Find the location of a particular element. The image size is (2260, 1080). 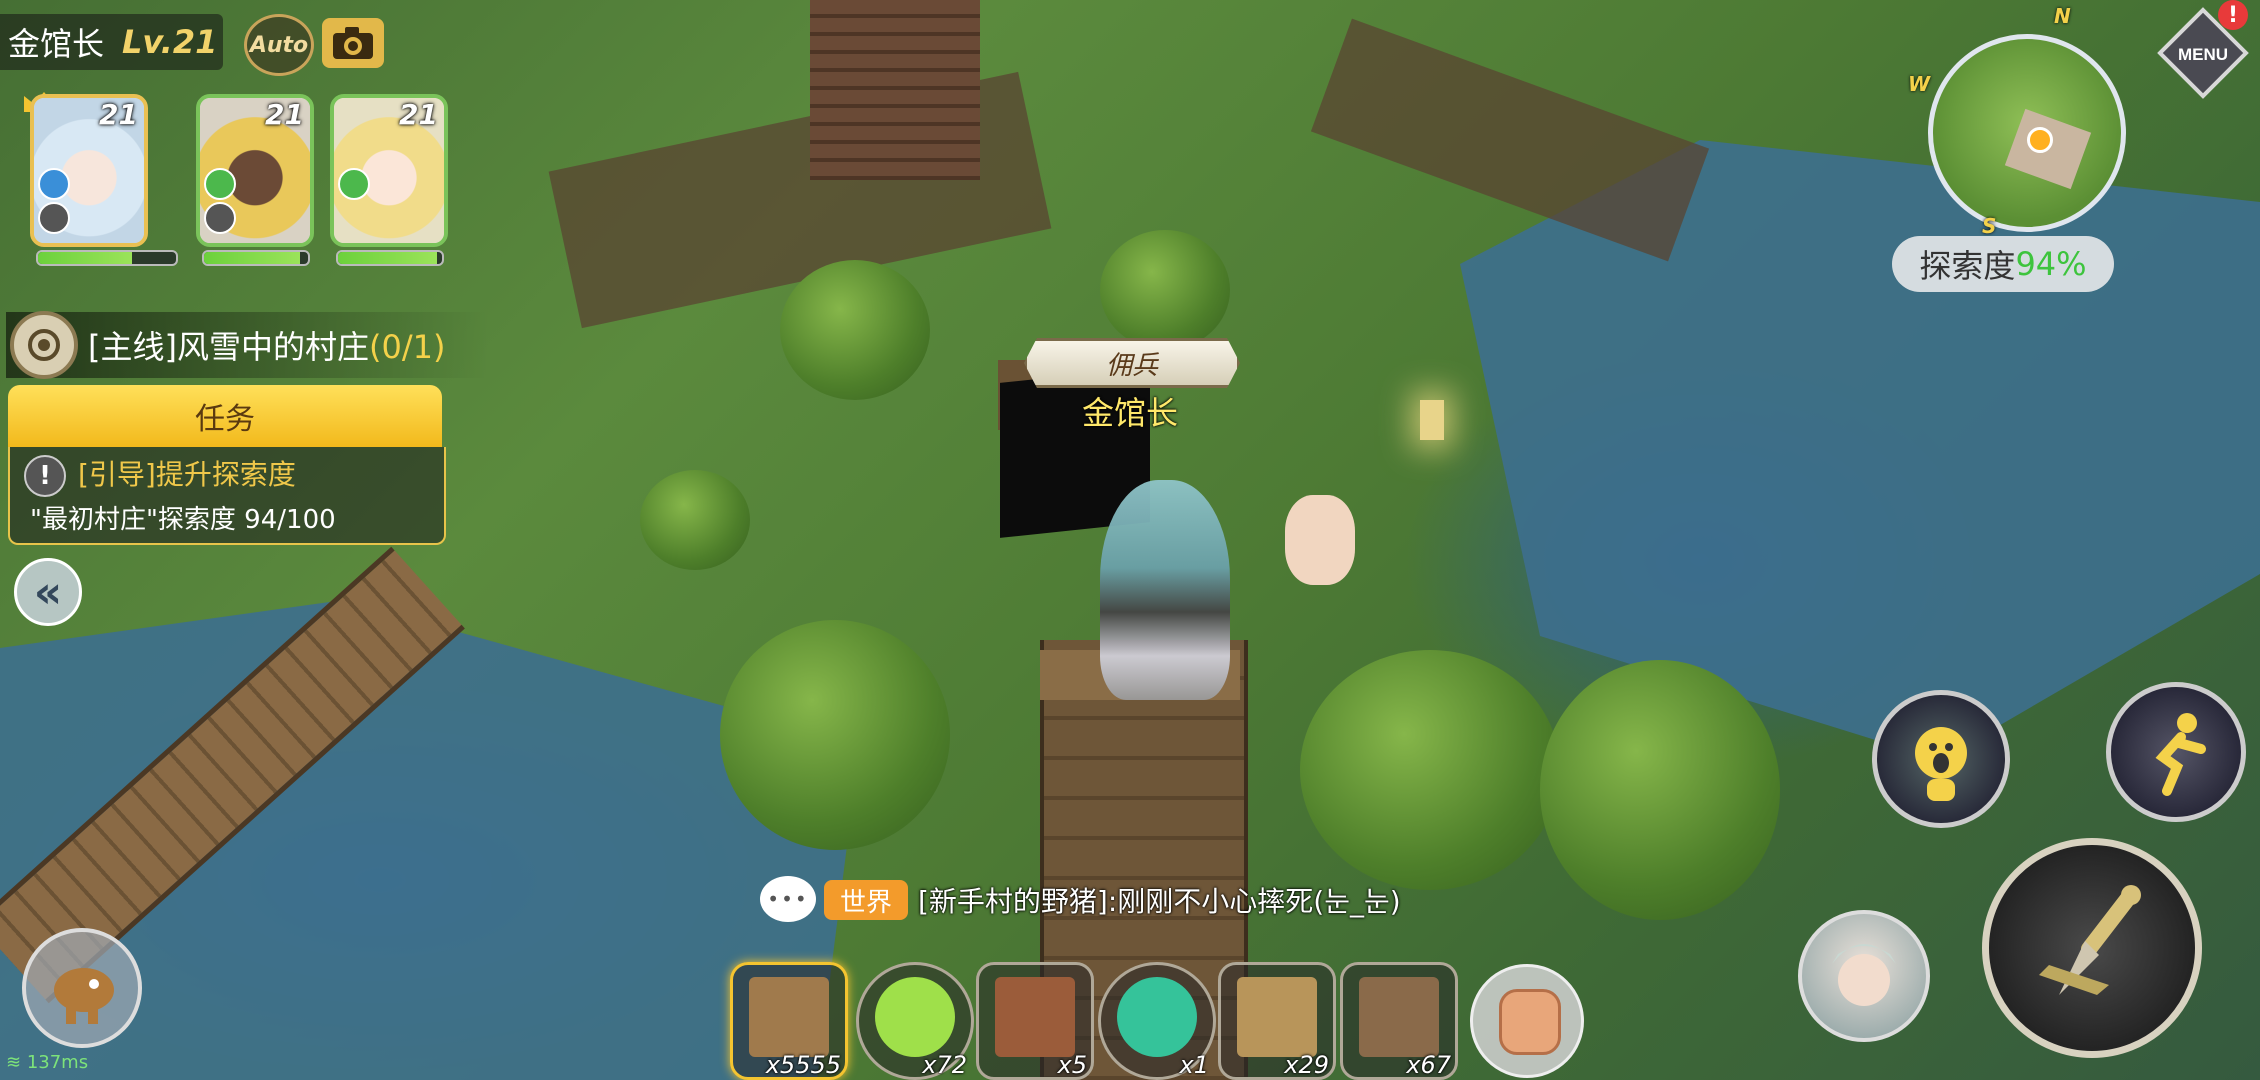

task-title: [引导]提升探索度 is located at coordinates (187, 474).